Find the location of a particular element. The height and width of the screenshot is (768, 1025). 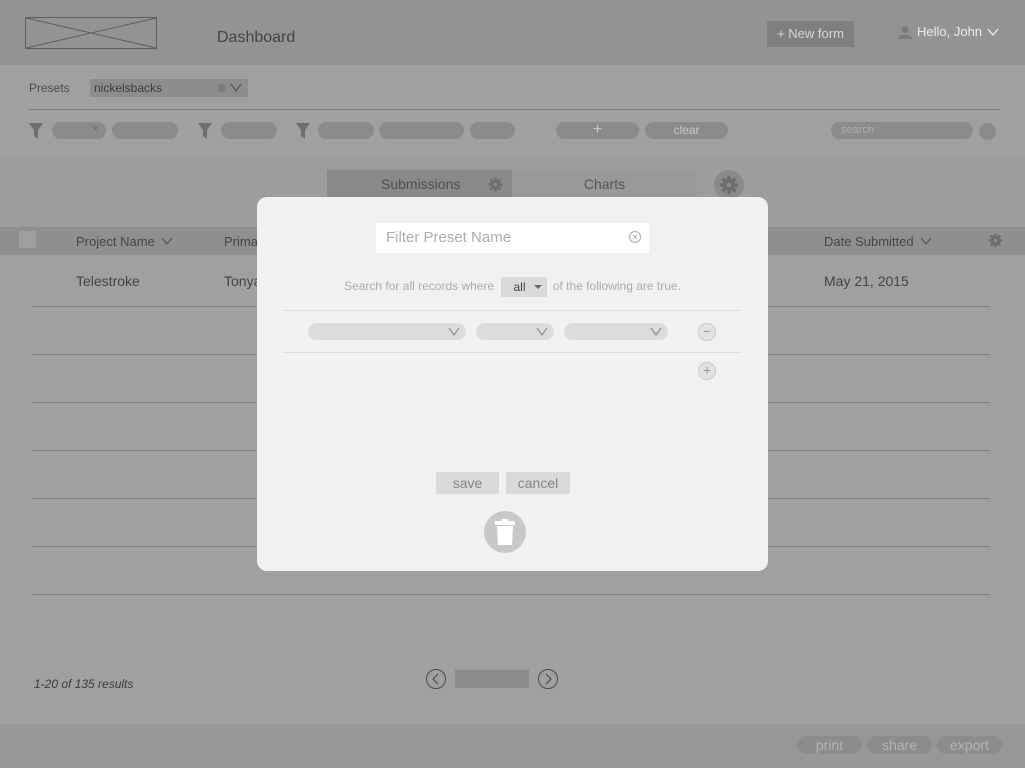

table-row-divider is located at coordinates (511, 594).